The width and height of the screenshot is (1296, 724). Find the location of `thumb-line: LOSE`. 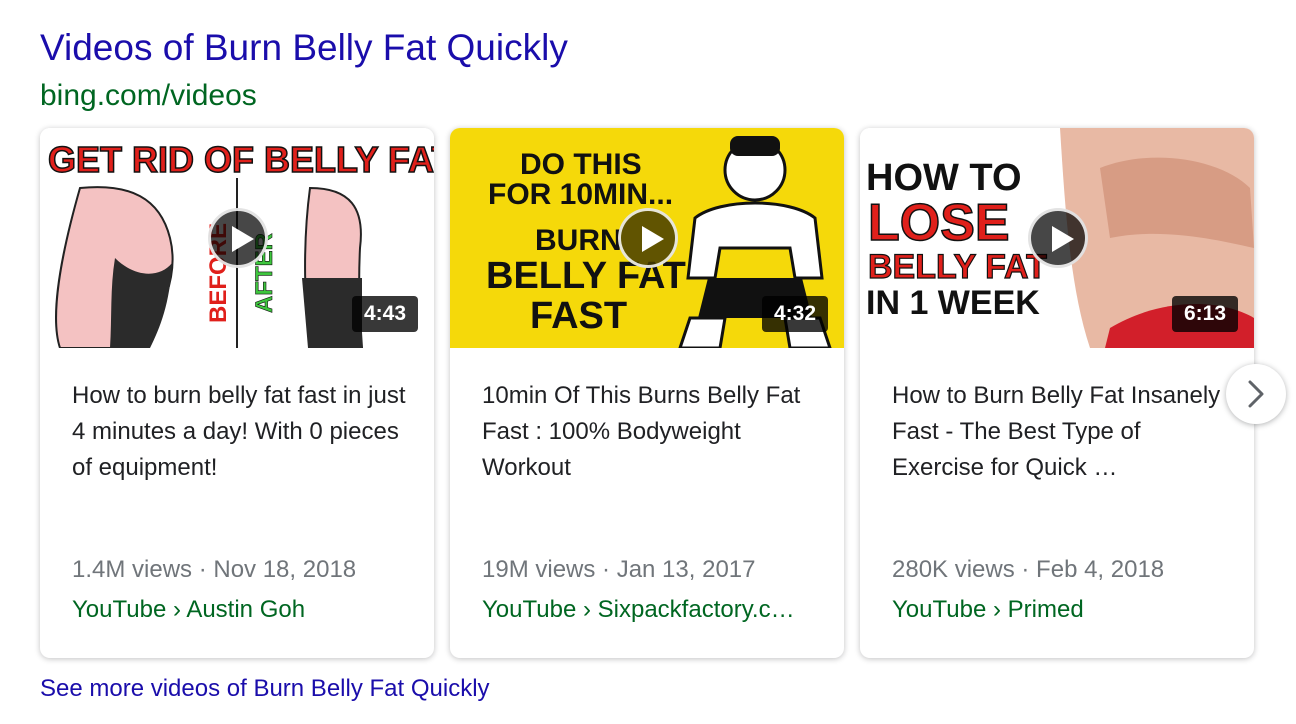

thumb-line: LOSE is located at coordinates (939, 223).